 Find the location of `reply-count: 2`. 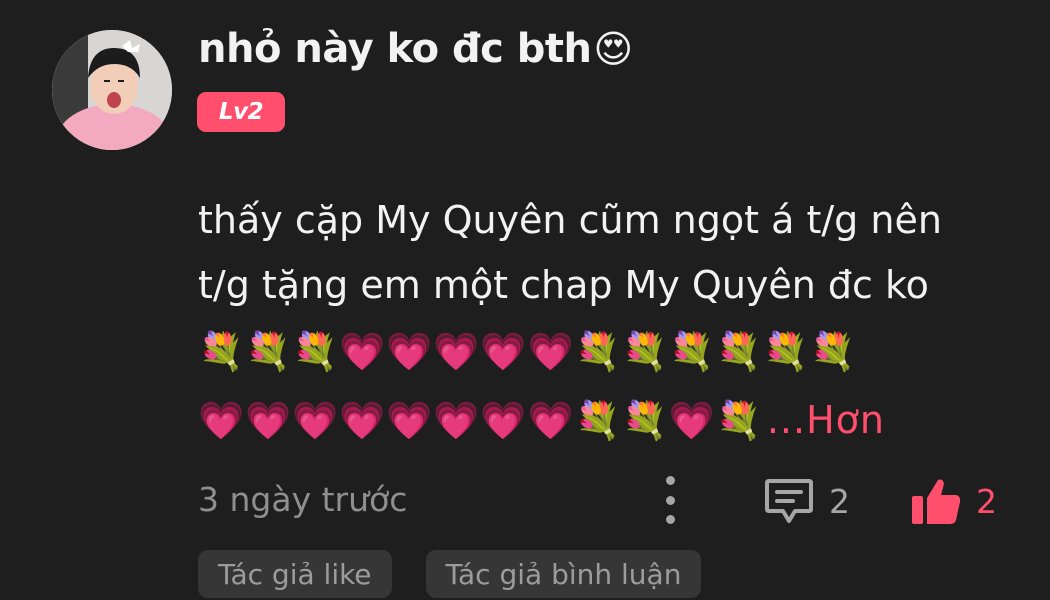

reply-count: 2 is located at coordinates (839, 501).